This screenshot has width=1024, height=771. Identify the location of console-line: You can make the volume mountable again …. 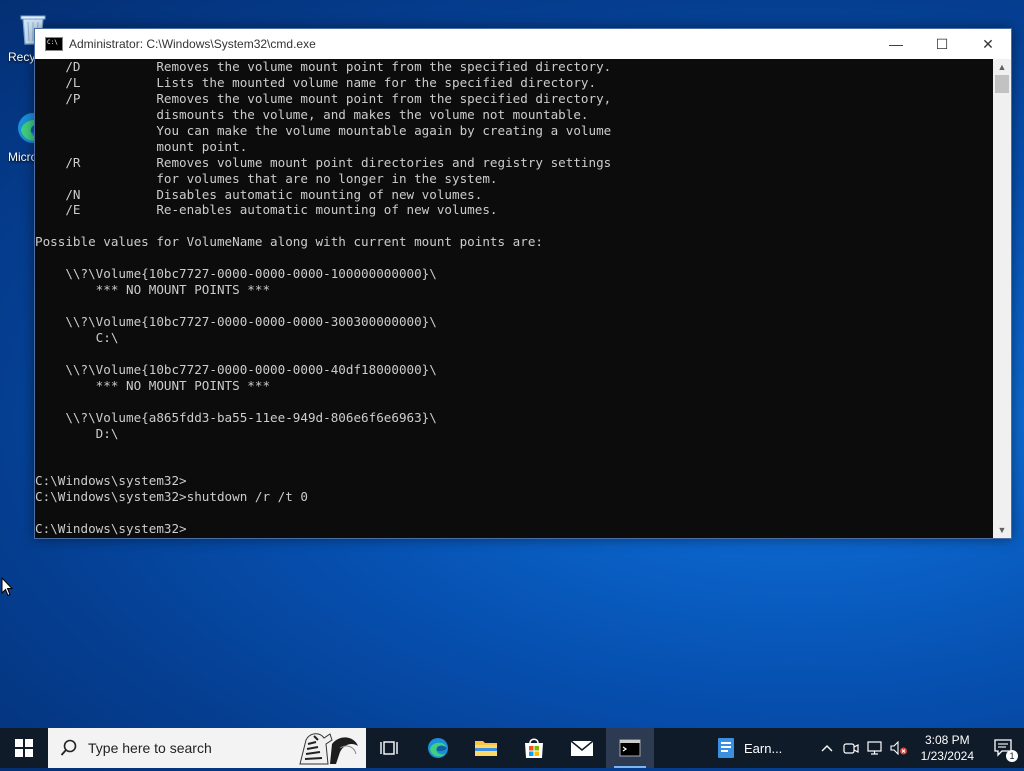
(323, 130).